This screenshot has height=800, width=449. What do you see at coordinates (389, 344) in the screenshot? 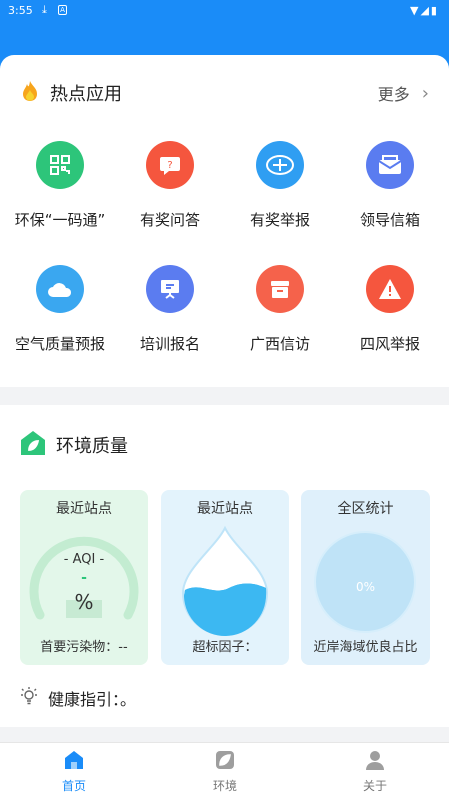
I see `app-label: 四风举报` at bounding box center [389, 344].